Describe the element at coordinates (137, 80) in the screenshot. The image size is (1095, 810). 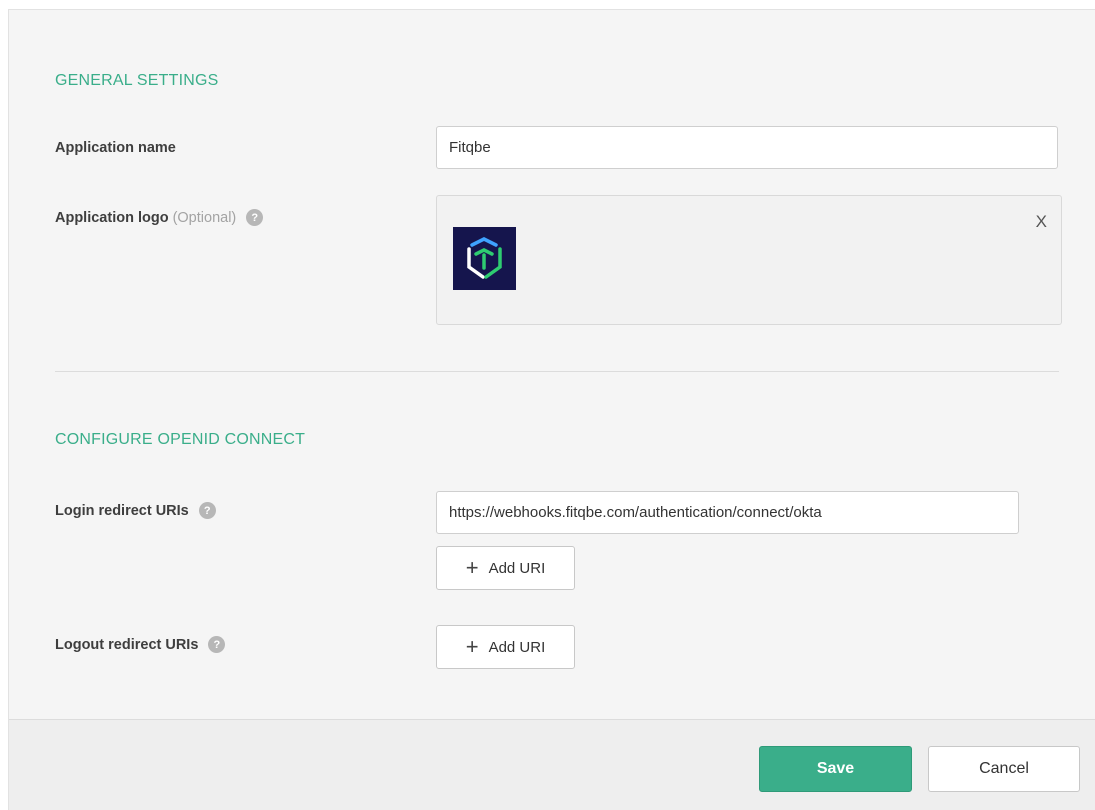
I see `general-settings-title: GENERAL SETTINGS` at that location.